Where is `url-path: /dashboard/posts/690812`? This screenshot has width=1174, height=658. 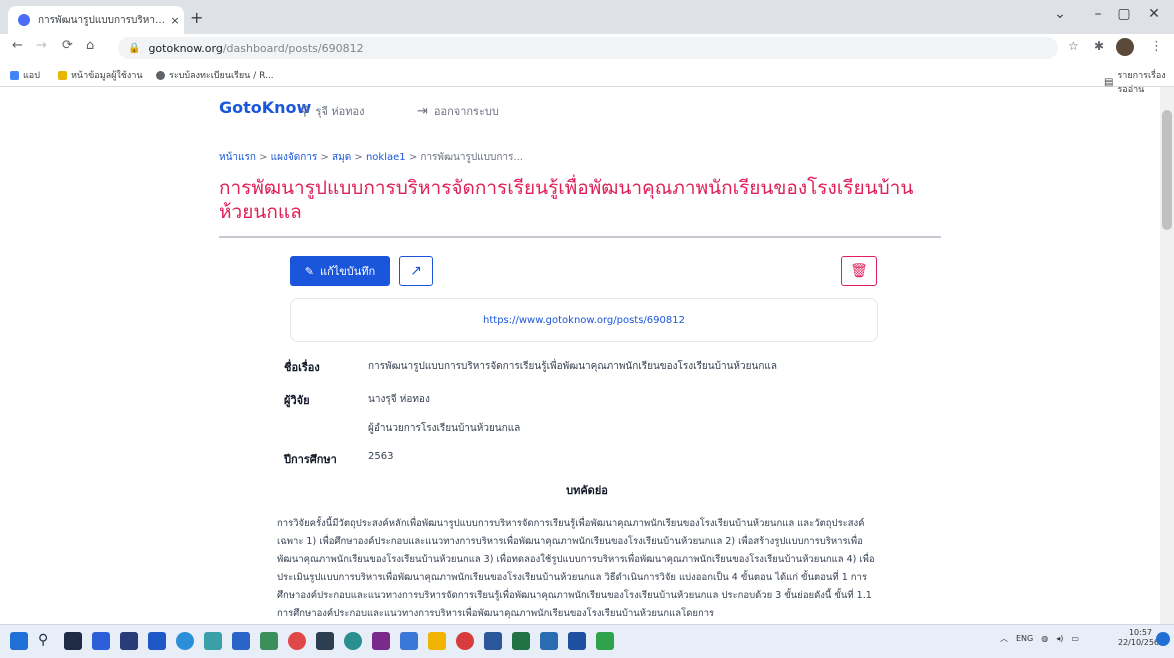
url-path: /dashboard/posts/690812 is located at coordinates (293, 48).